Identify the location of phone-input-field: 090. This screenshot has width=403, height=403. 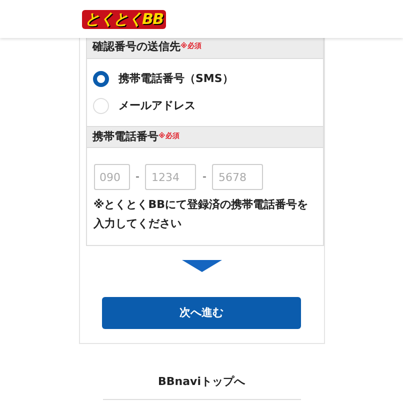
(112, 177).